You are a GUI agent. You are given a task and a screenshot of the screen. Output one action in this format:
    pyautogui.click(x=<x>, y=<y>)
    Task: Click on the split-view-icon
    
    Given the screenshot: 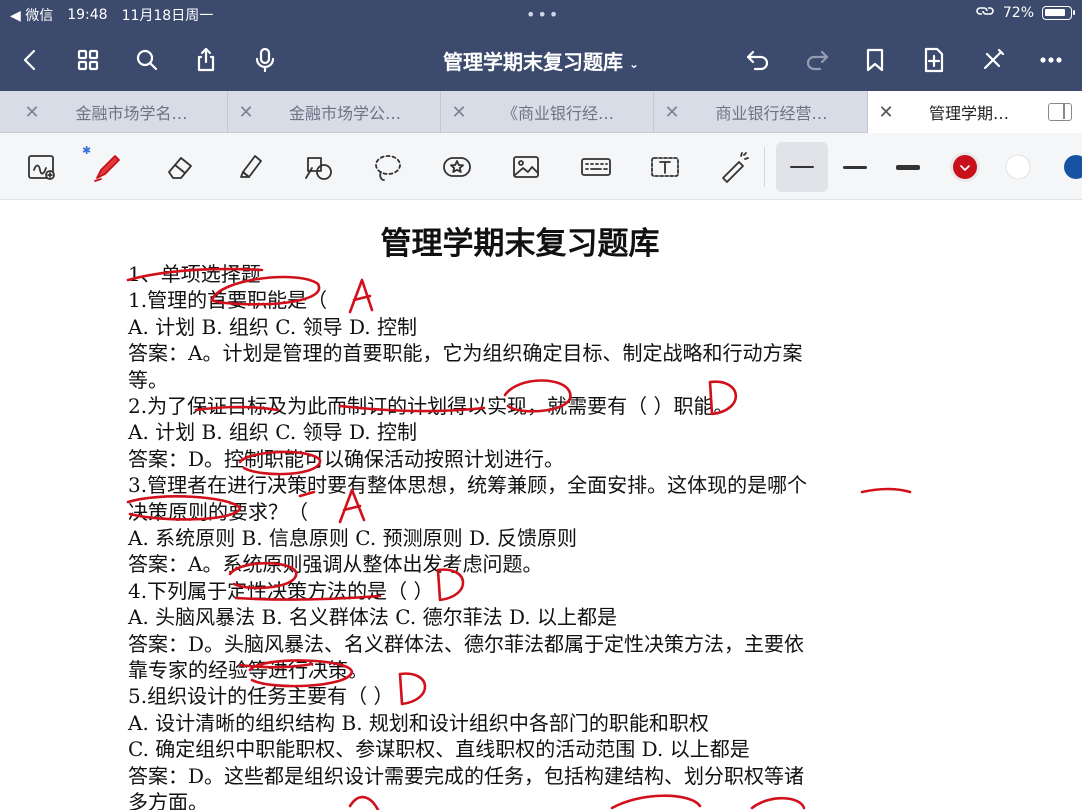 What is the action you would take?
    pyautogui.click(x=1060, y=112)
    